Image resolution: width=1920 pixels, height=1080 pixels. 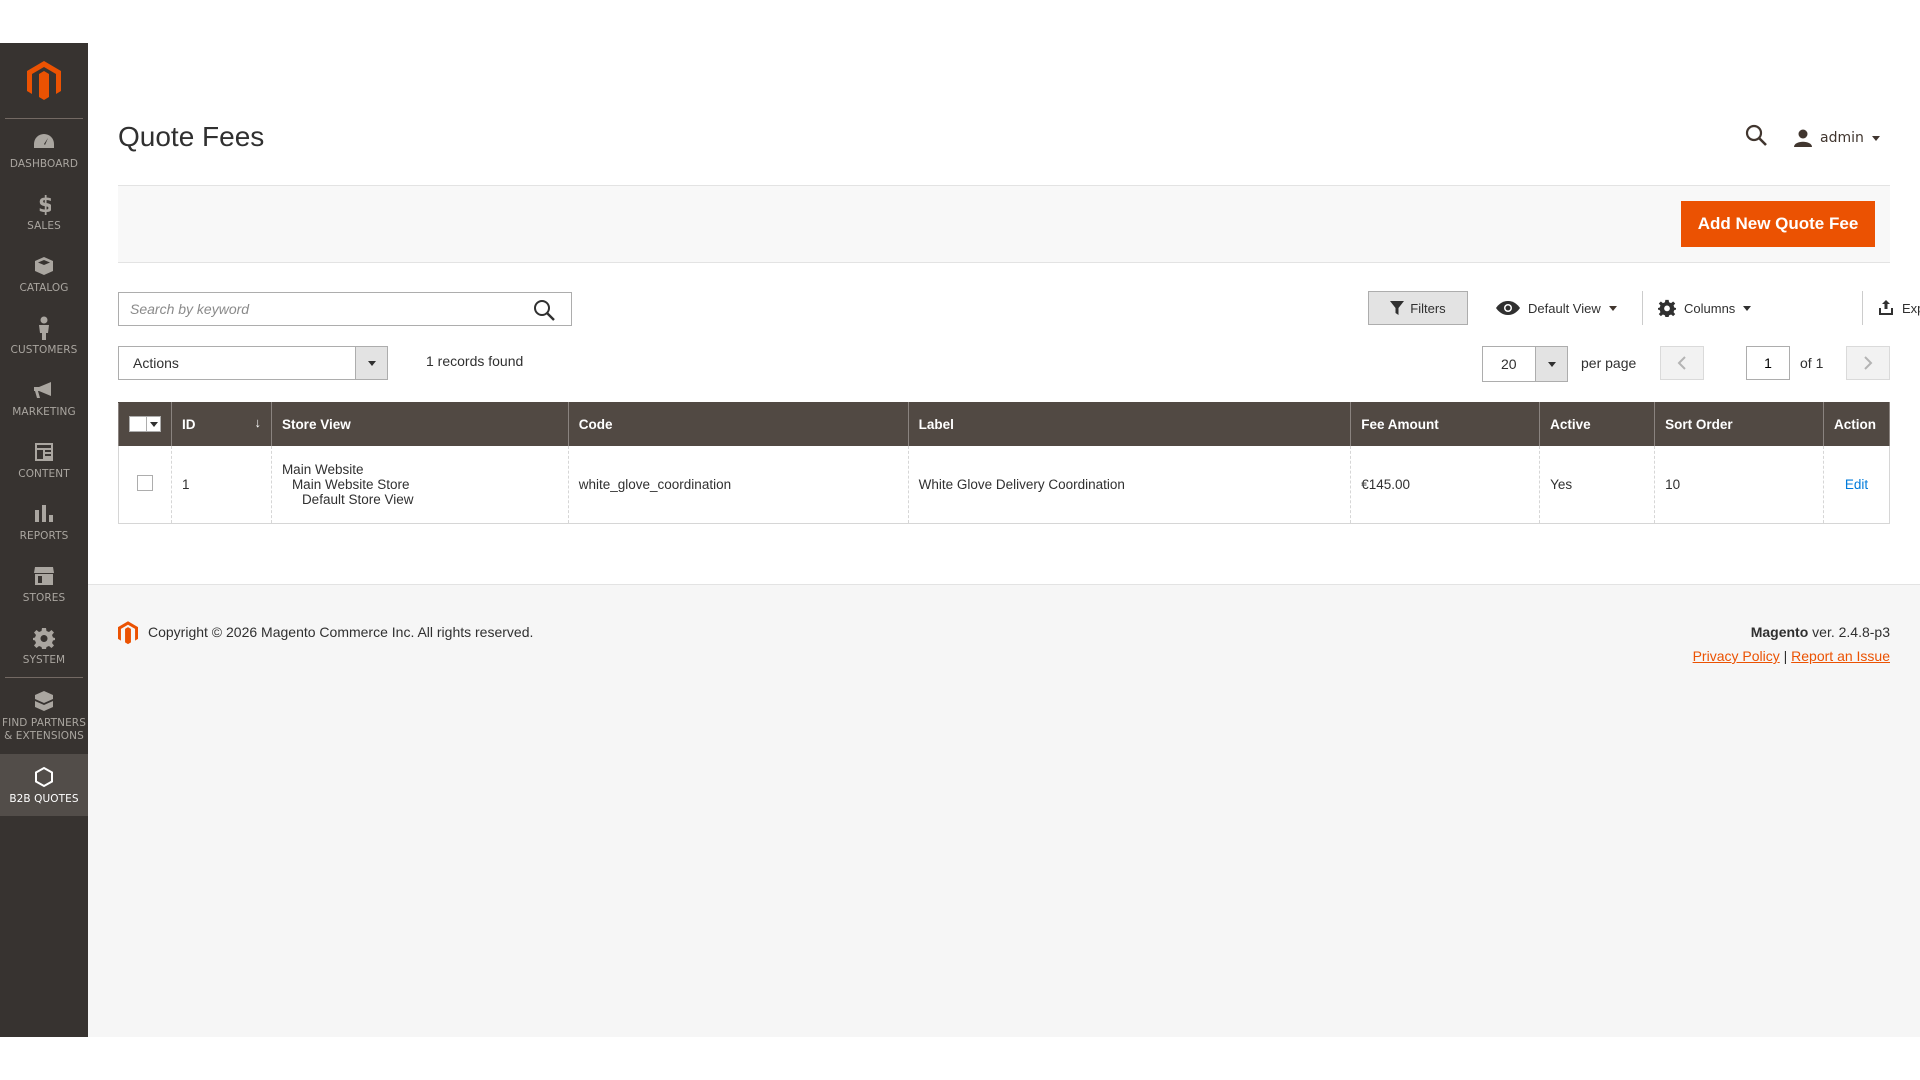 I want to click on sidebar-item-sales: $ SALES, so click(x=44, y=212).